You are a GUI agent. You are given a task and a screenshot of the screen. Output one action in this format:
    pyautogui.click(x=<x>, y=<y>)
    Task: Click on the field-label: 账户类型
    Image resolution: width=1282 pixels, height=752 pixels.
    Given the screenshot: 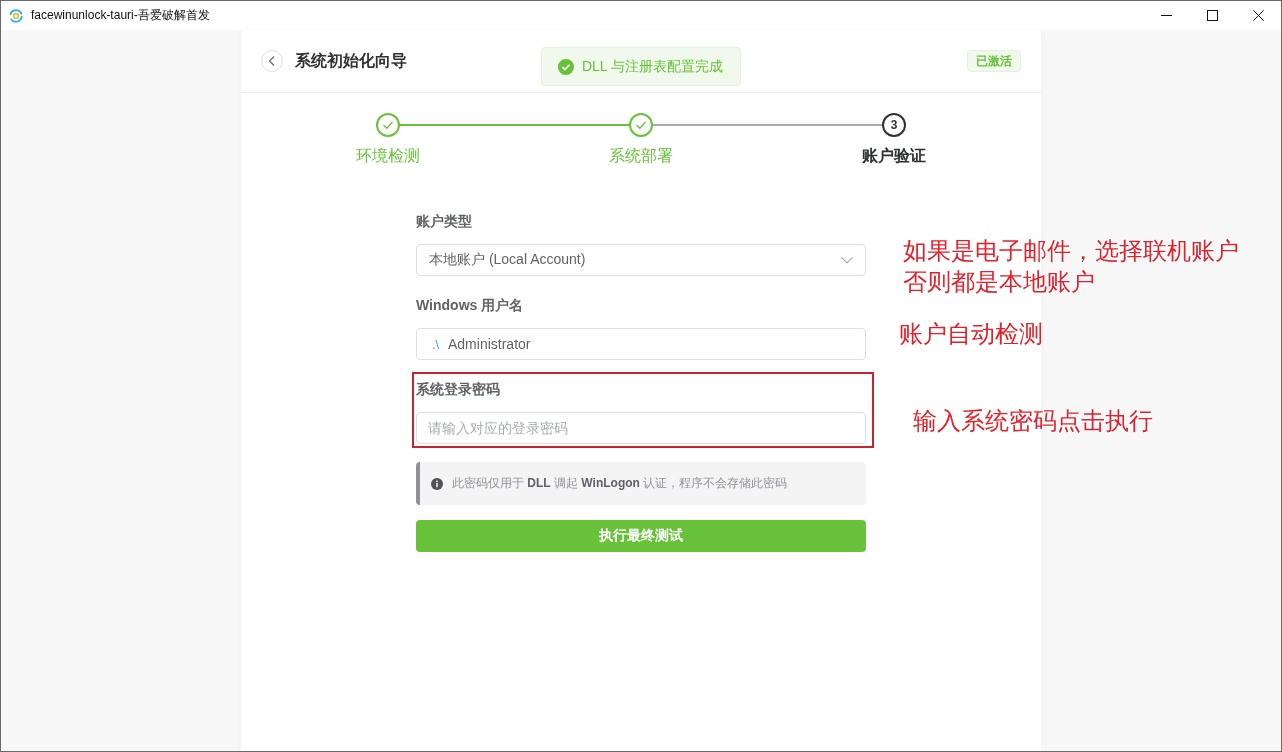 What is the action you would take?
    pyautogui.click(x=444, y=221)
    